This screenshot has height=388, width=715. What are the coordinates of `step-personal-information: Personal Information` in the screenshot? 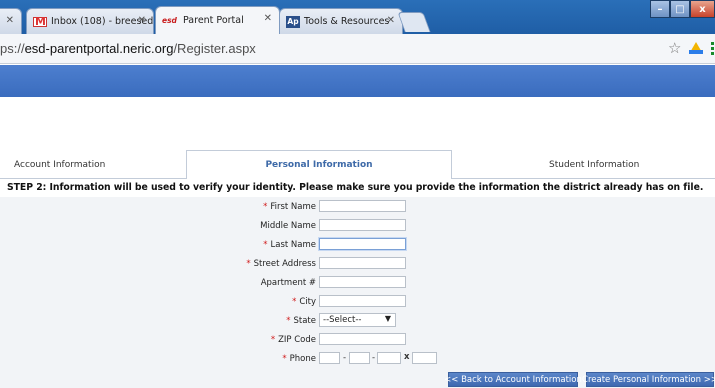 It's located at (319, 164).